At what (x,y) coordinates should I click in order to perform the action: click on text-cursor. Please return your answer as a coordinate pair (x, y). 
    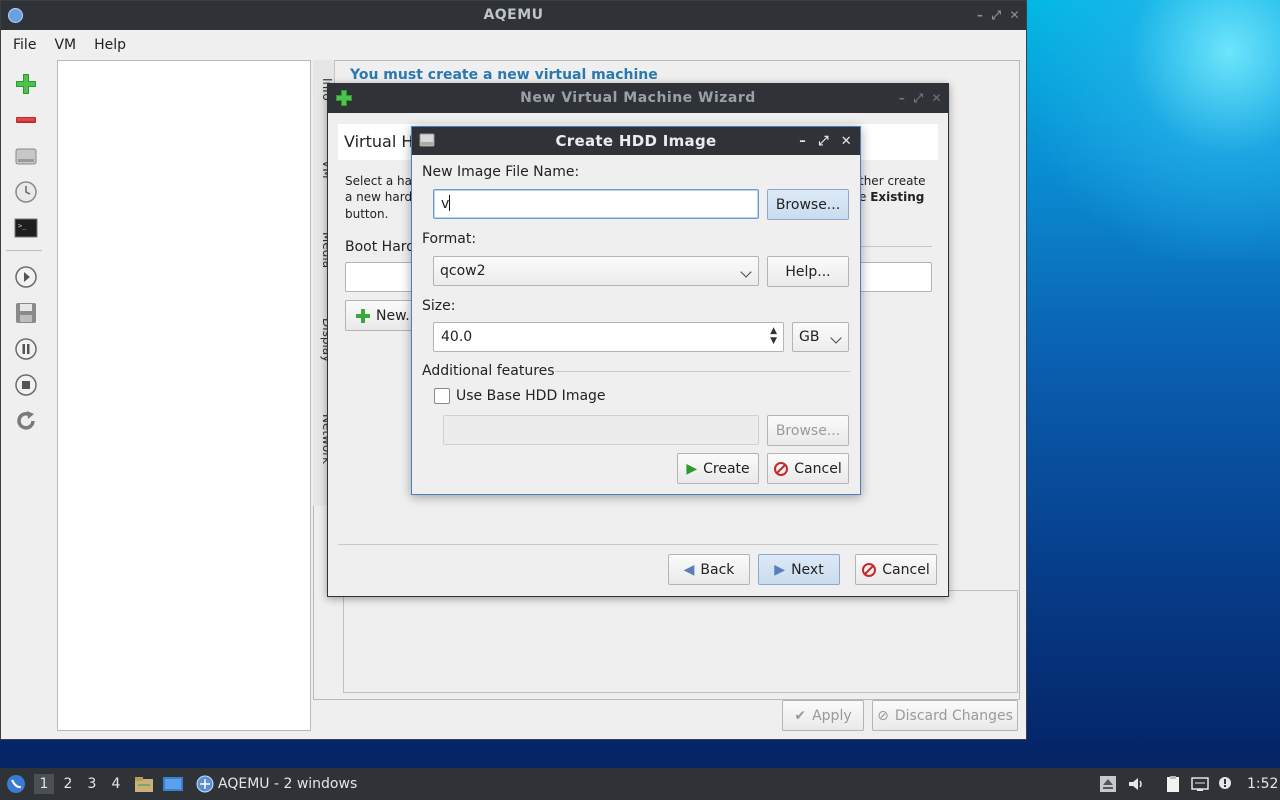
    Looking at the image, I should click on (450, 203).